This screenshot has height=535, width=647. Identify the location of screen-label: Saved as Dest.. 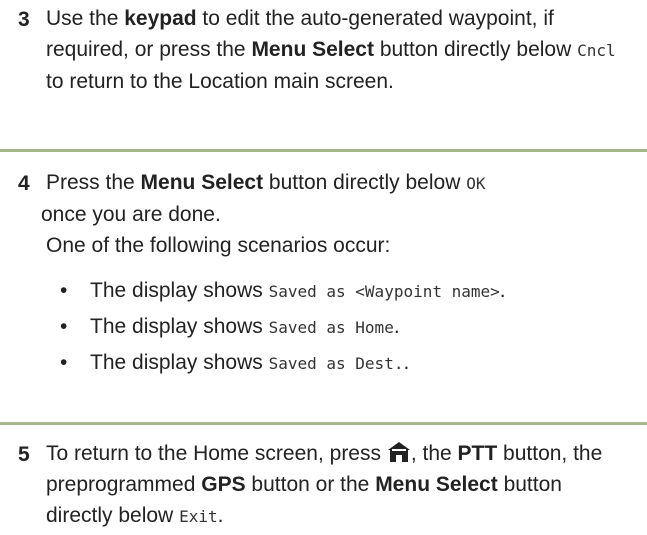
(336, 363).